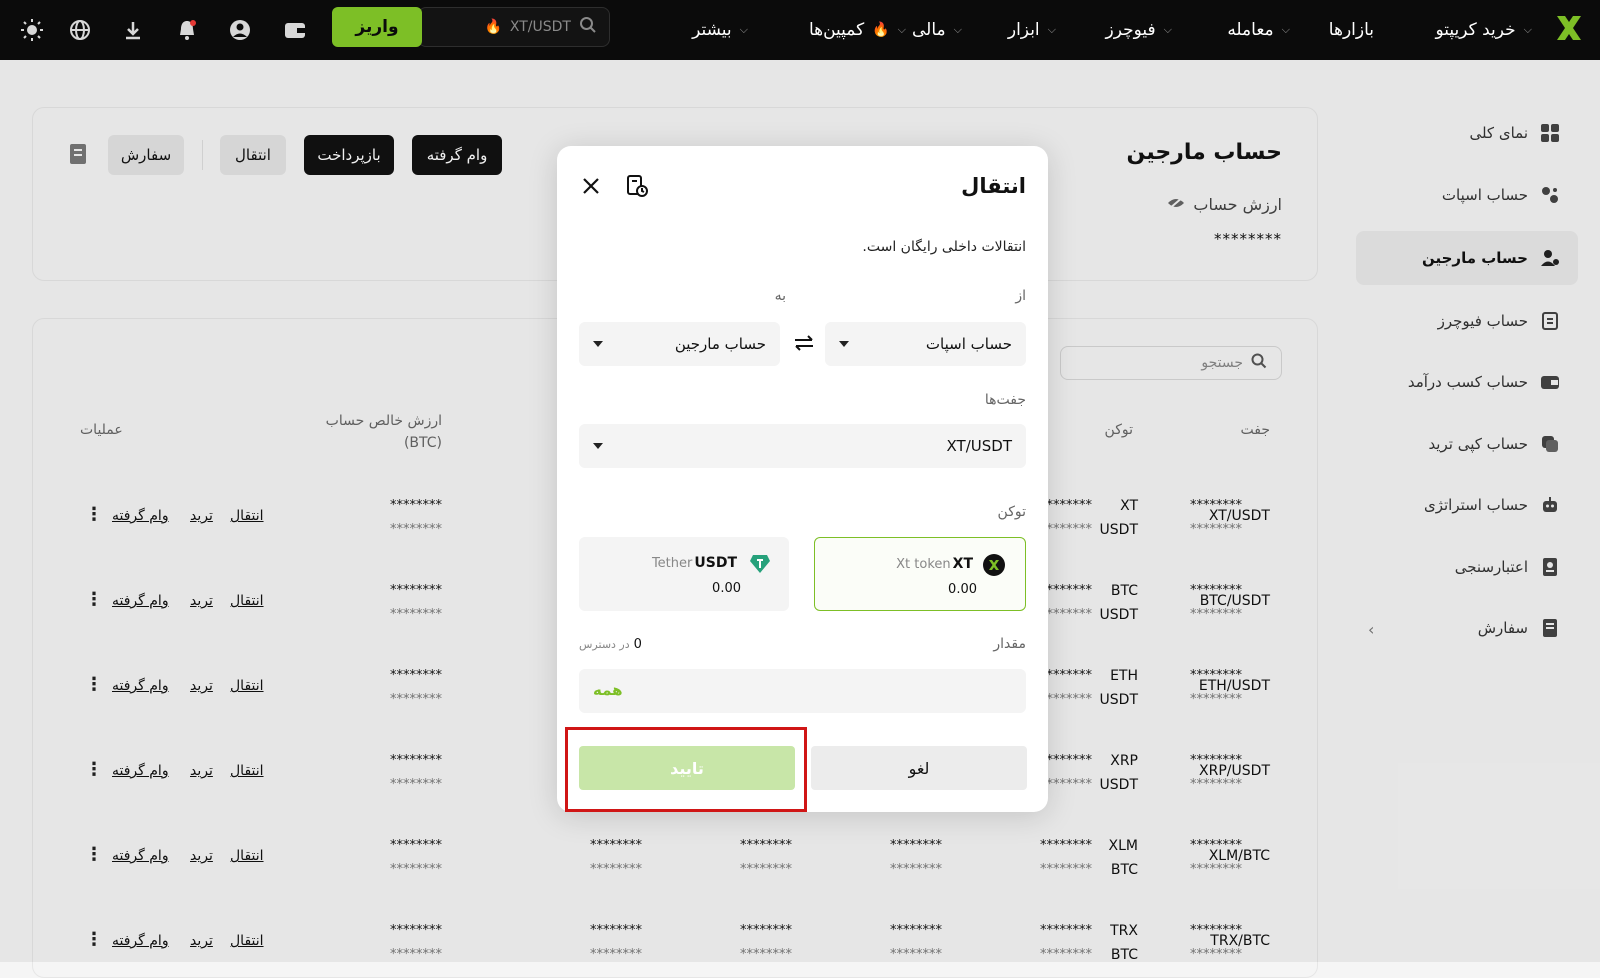  I want to click on nav-tools: ابزار ⌵, so click(1032, 30).